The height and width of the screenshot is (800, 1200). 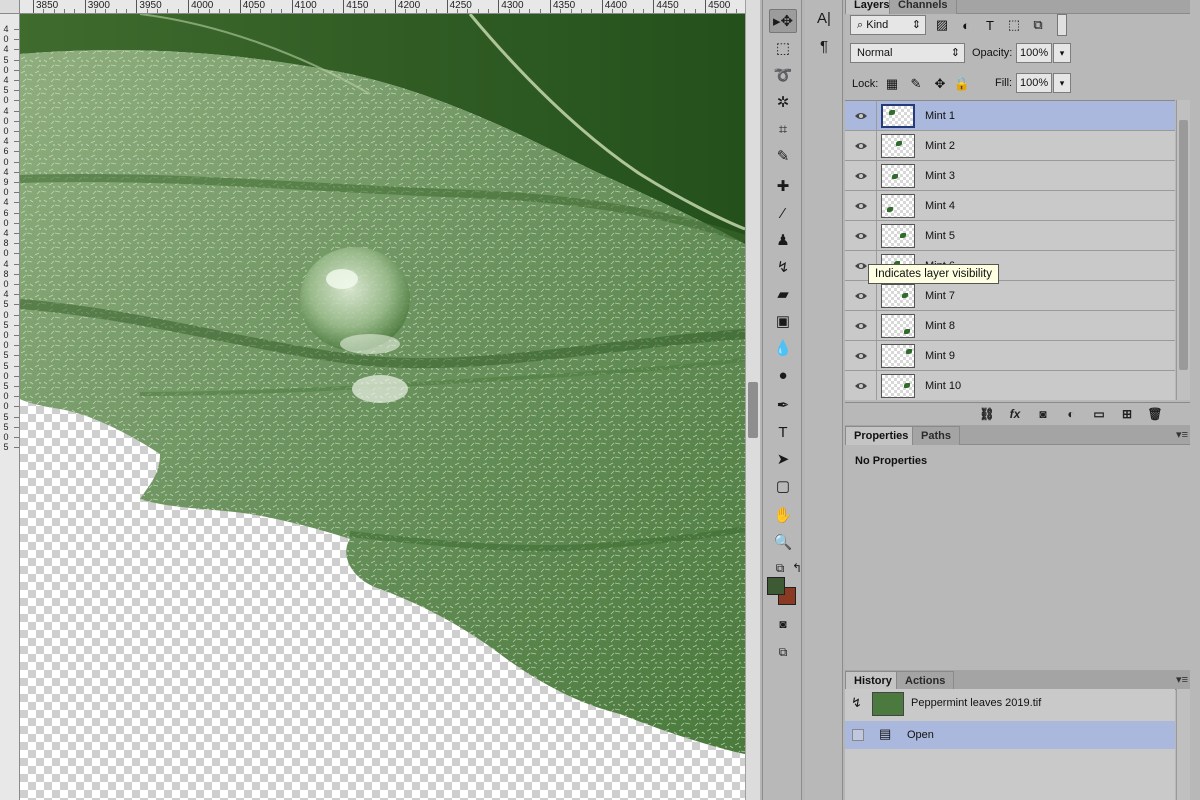 What do you see at coordinates (1034, 53) in the screenshot?
I see `opacity-input: 100%` at bounding box center [1034, 53].